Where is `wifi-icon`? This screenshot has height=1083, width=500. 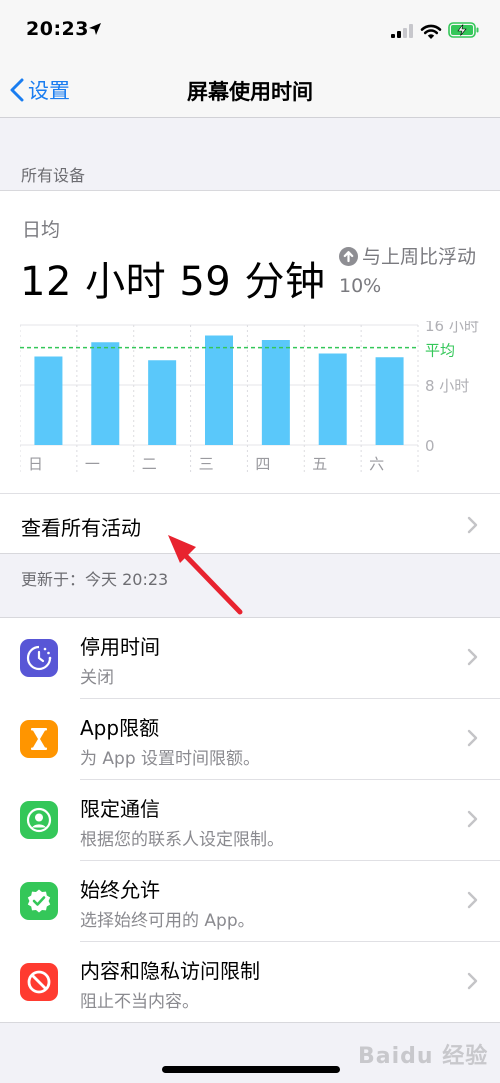
wifi-icon is located at coordinates (431, 31).